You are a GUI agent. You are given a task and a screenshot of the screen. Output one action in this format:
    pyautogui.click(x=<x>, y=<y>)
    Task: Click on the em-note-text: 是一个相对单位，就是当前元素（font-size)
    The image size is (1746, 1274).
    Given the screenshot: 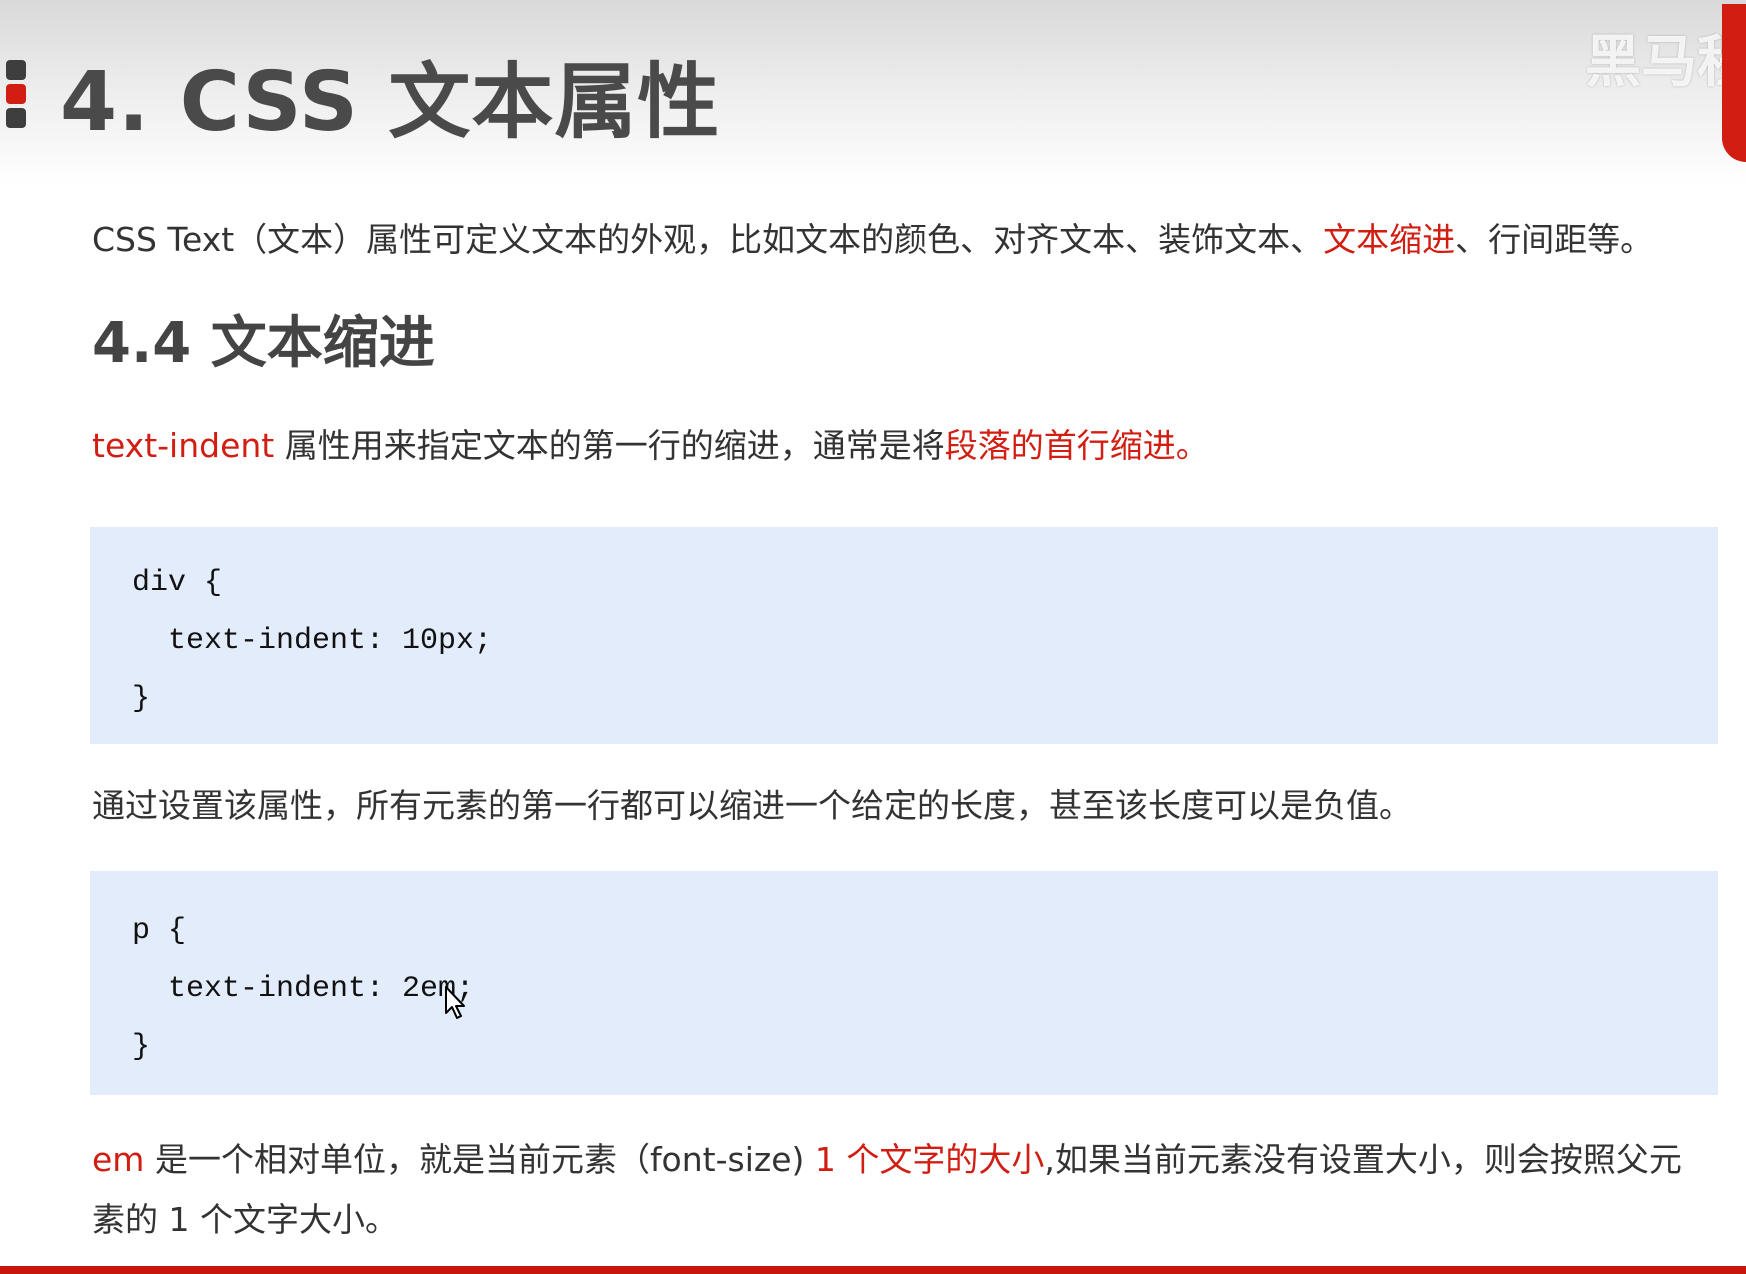 What is the action you would take?
    pyautogui.click(x=479, y=1159)
    